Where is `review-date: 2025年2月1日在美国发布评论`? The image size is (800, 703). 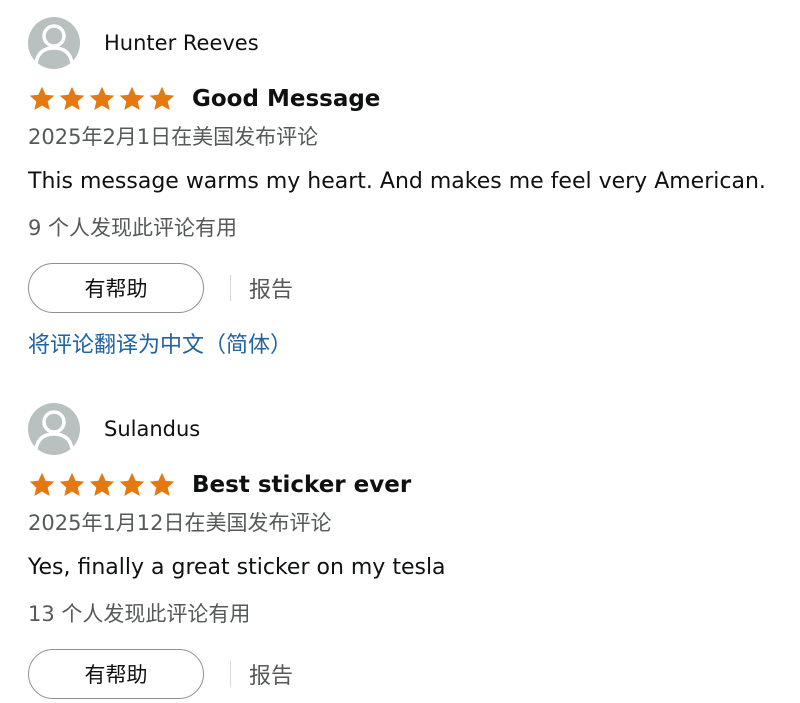 review-date: 2025年2月1日在美国发布评论 is located at coordinates (173, 137).